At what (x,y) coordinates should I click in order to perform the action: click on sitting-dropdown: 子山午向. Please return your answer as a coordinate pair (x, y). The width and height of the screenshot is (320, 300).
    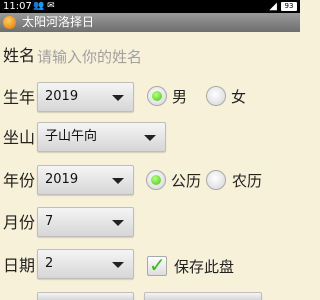
    Looking at the image, I should click on (101, 137).